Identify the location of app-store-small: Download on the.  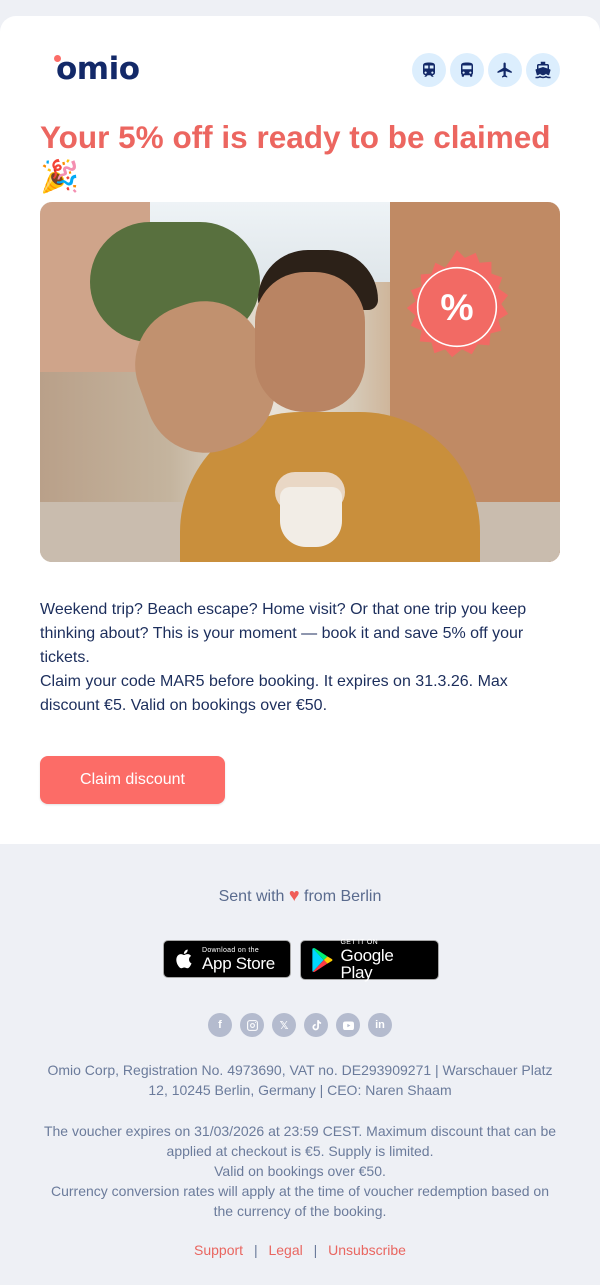
(231, 950).